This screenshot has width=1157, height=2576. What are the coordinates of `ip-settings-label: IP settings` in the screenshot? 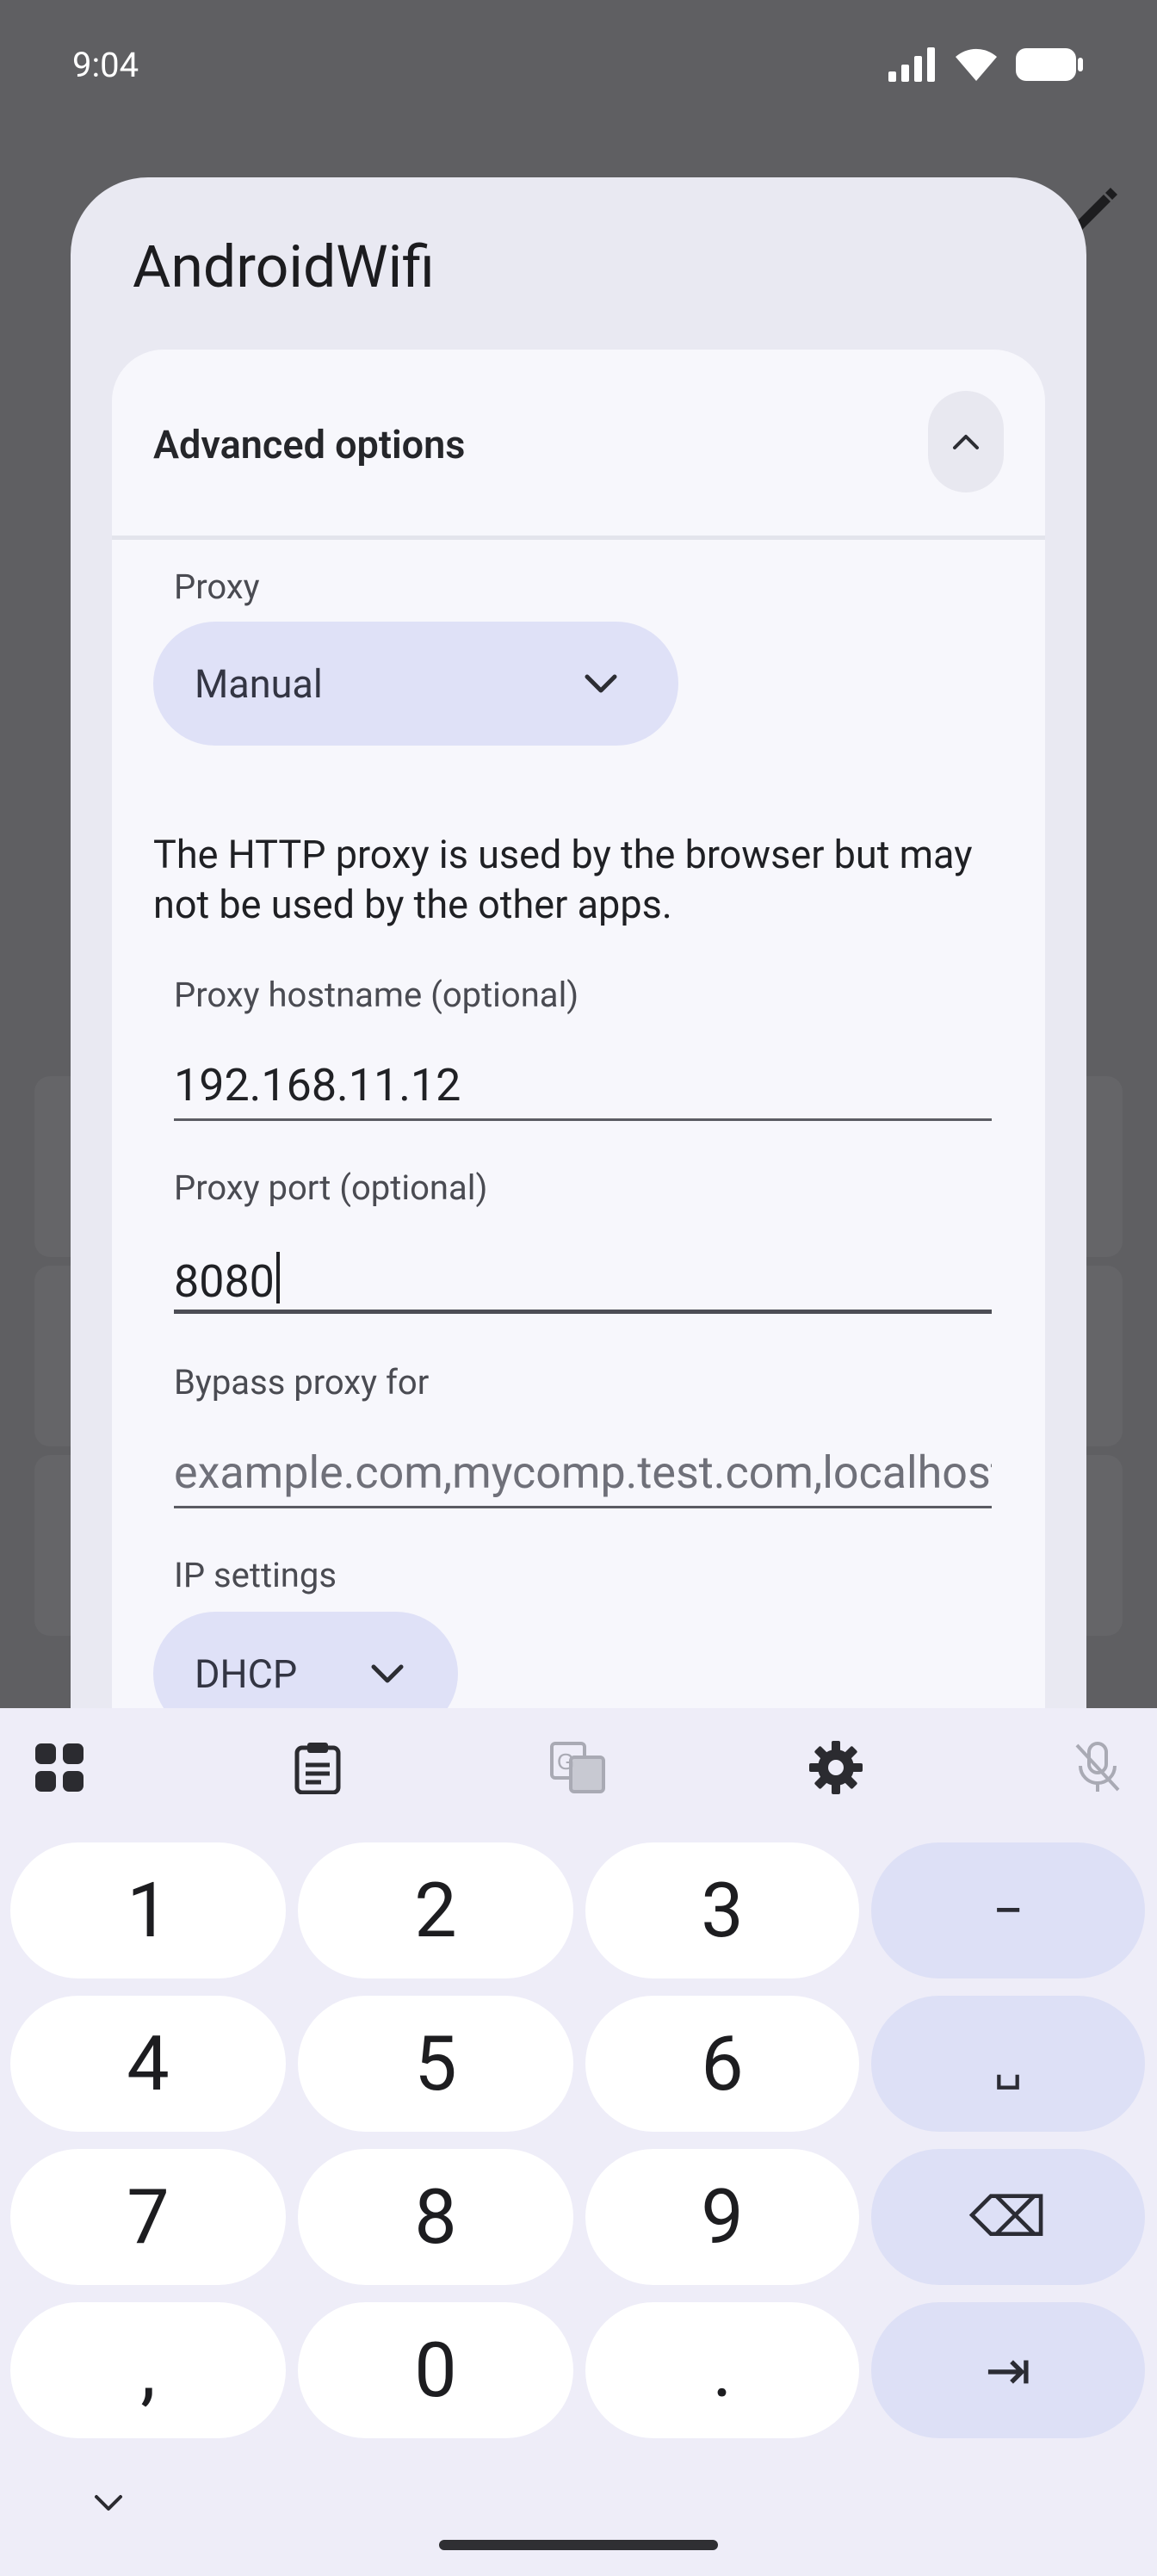 It's located at (255, 1575).